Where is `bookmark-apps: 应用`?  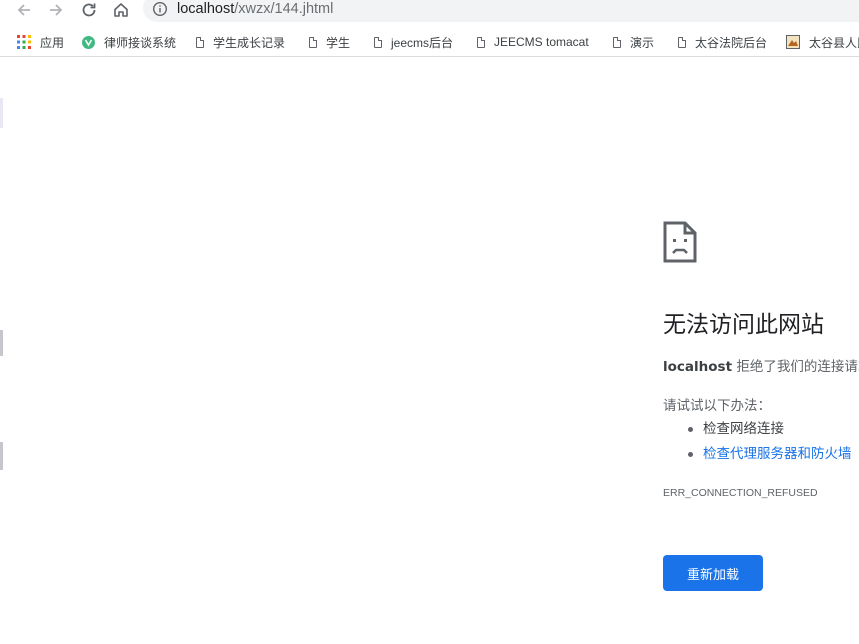 bookmark-apps: 应用 is located at coordinates (40, 42).